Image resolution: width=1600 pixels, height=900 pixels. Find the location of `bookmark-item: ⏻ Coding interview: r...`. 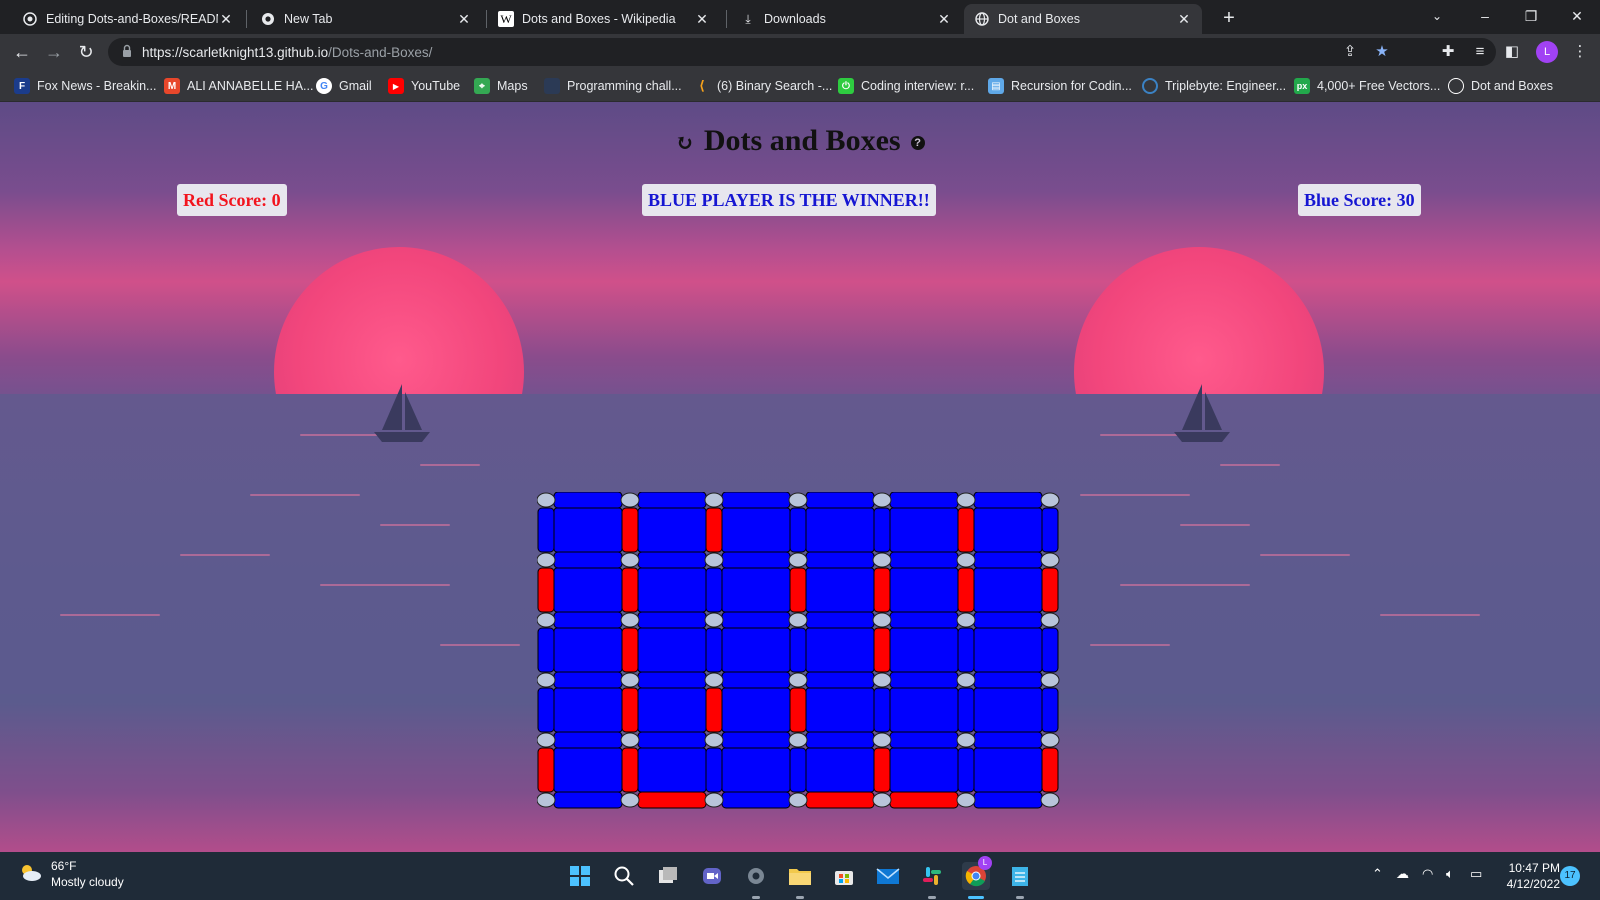

bookmark-item: ⏻ Coding interview: r... is located at coordinates (906, 86).